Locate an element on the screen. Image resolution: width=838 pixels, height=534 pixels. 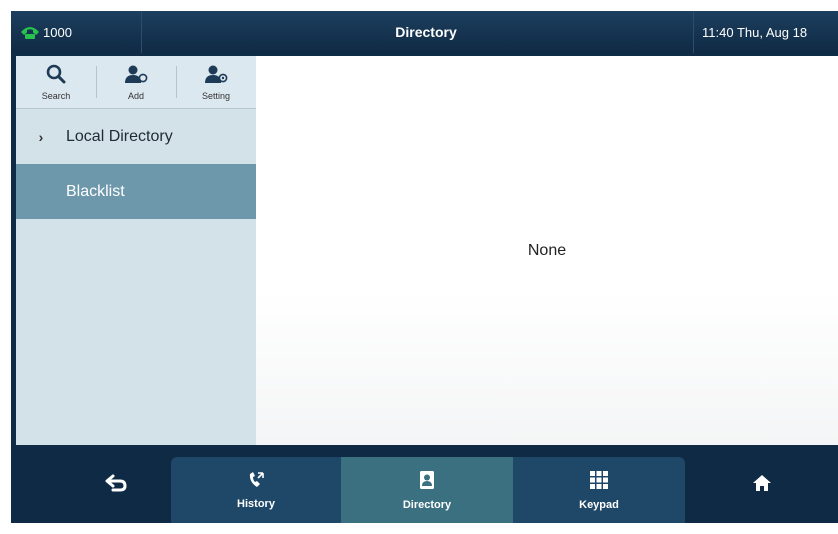
directory-icon is located at coordinates (427, 481).